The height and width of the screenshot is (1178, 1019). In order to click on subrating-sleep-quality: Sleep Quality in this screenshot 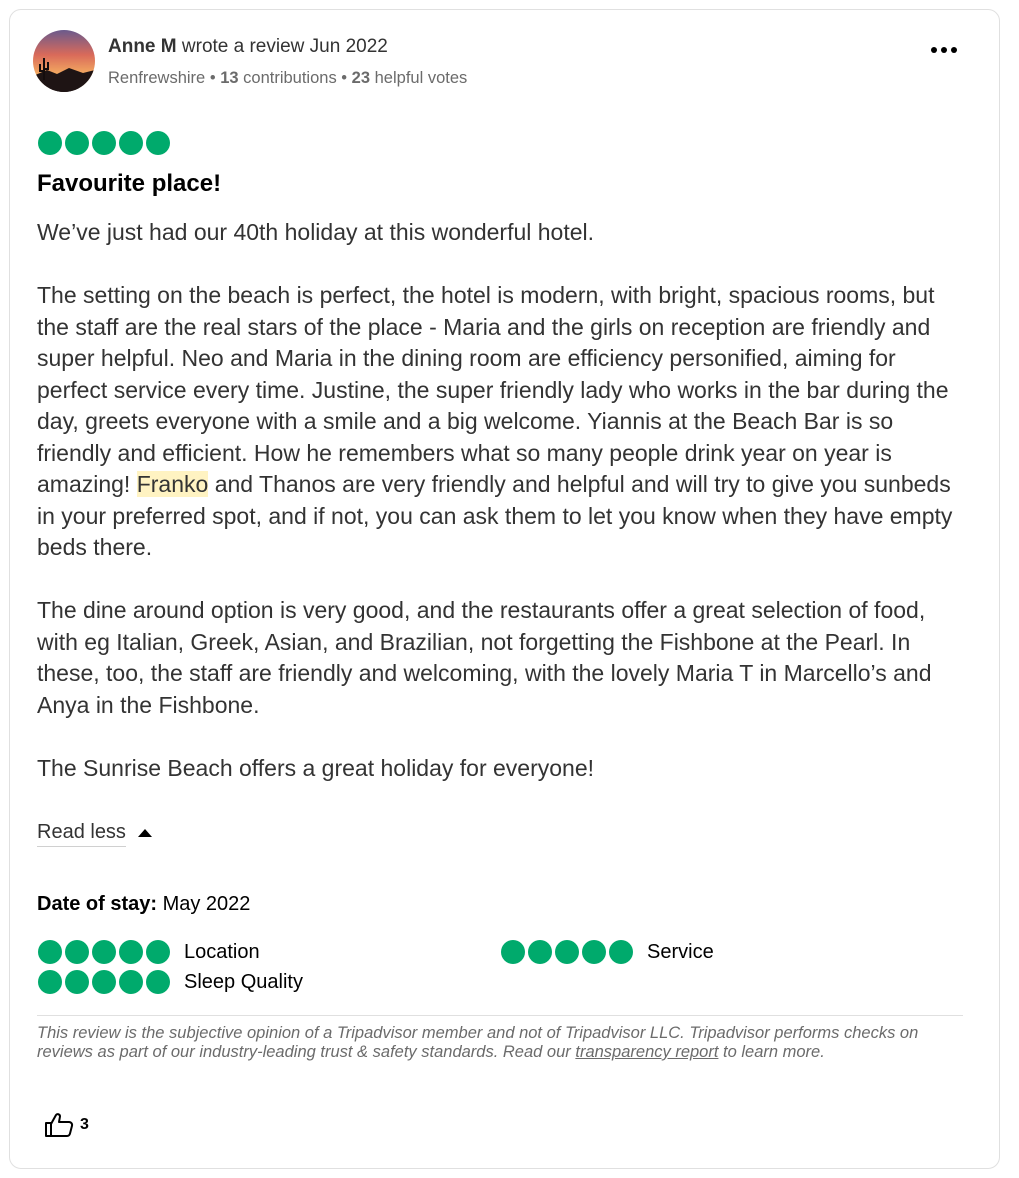, I will do `click(170, 982)`.